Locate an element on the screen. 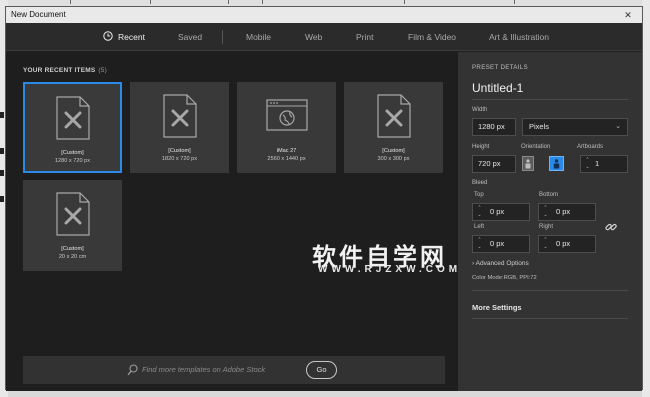 The width and height of the screenshot is (650, 397). advanced-options-label: Advanced Options is located at coordinates (502, 263).